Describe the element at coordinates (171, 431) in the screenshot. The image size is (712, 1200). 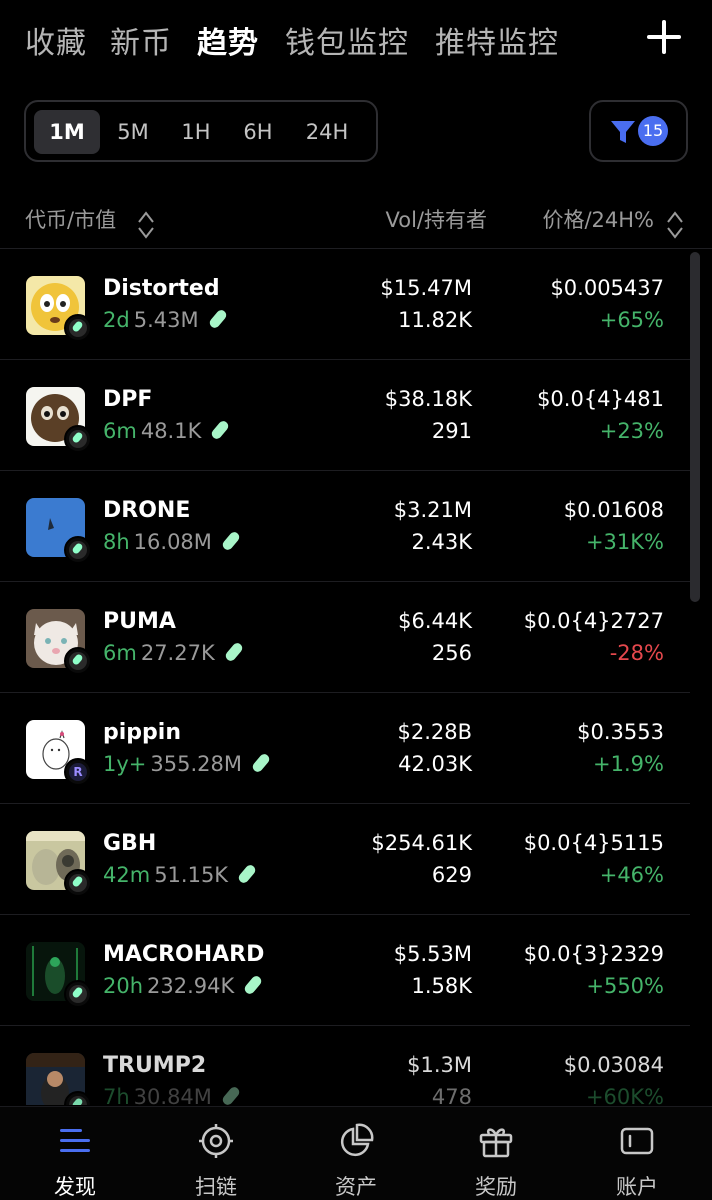
I see `token-mcap: 48.1K` at that location.